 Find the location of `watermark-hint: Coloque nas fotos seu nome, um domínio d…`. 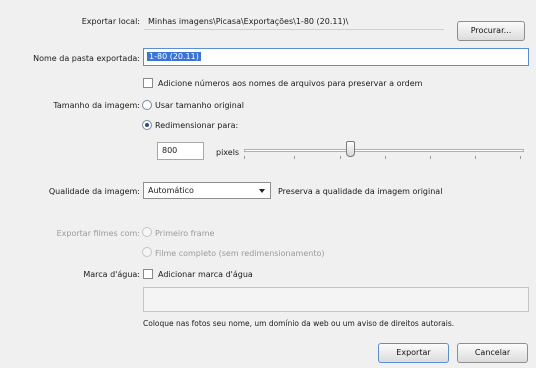

watermark-hint: Coloque nas fotos seu nome, um domínio d… is located at coordinates (299, 323).